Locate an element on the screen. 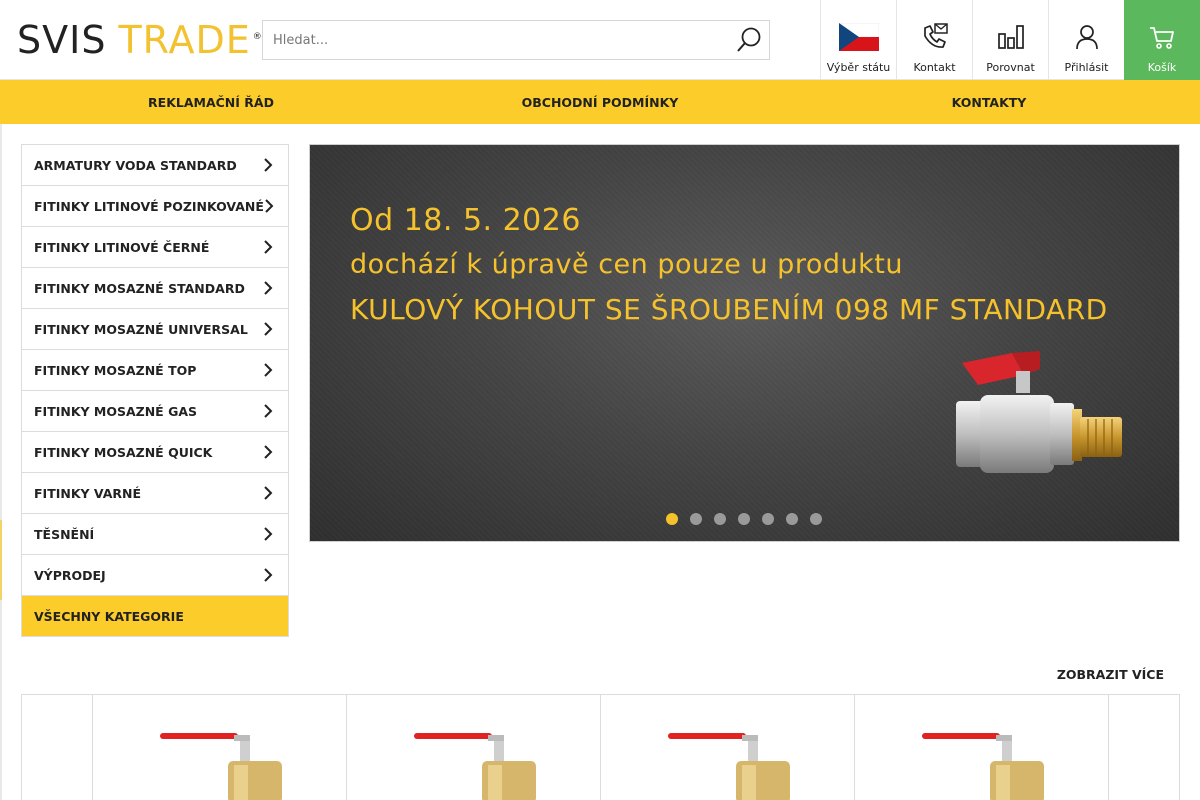  category-item: VÝPRODEJ is located at coordinates (155, 575).